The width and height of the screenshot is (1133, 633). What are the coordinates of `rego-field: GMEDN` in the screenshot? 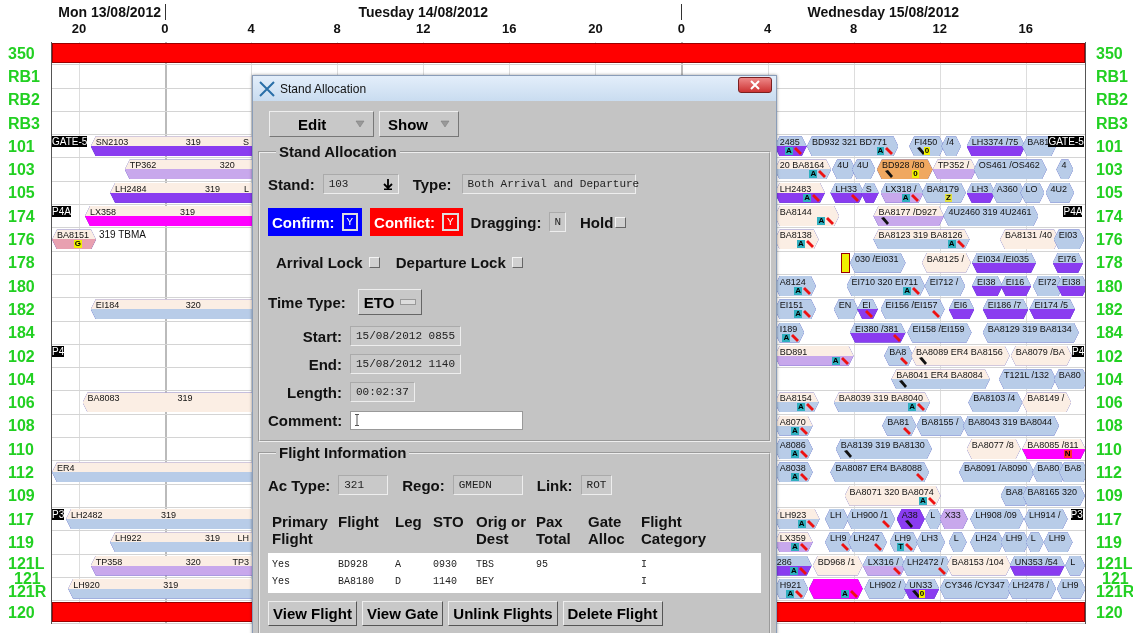 It's located at (487, 485).